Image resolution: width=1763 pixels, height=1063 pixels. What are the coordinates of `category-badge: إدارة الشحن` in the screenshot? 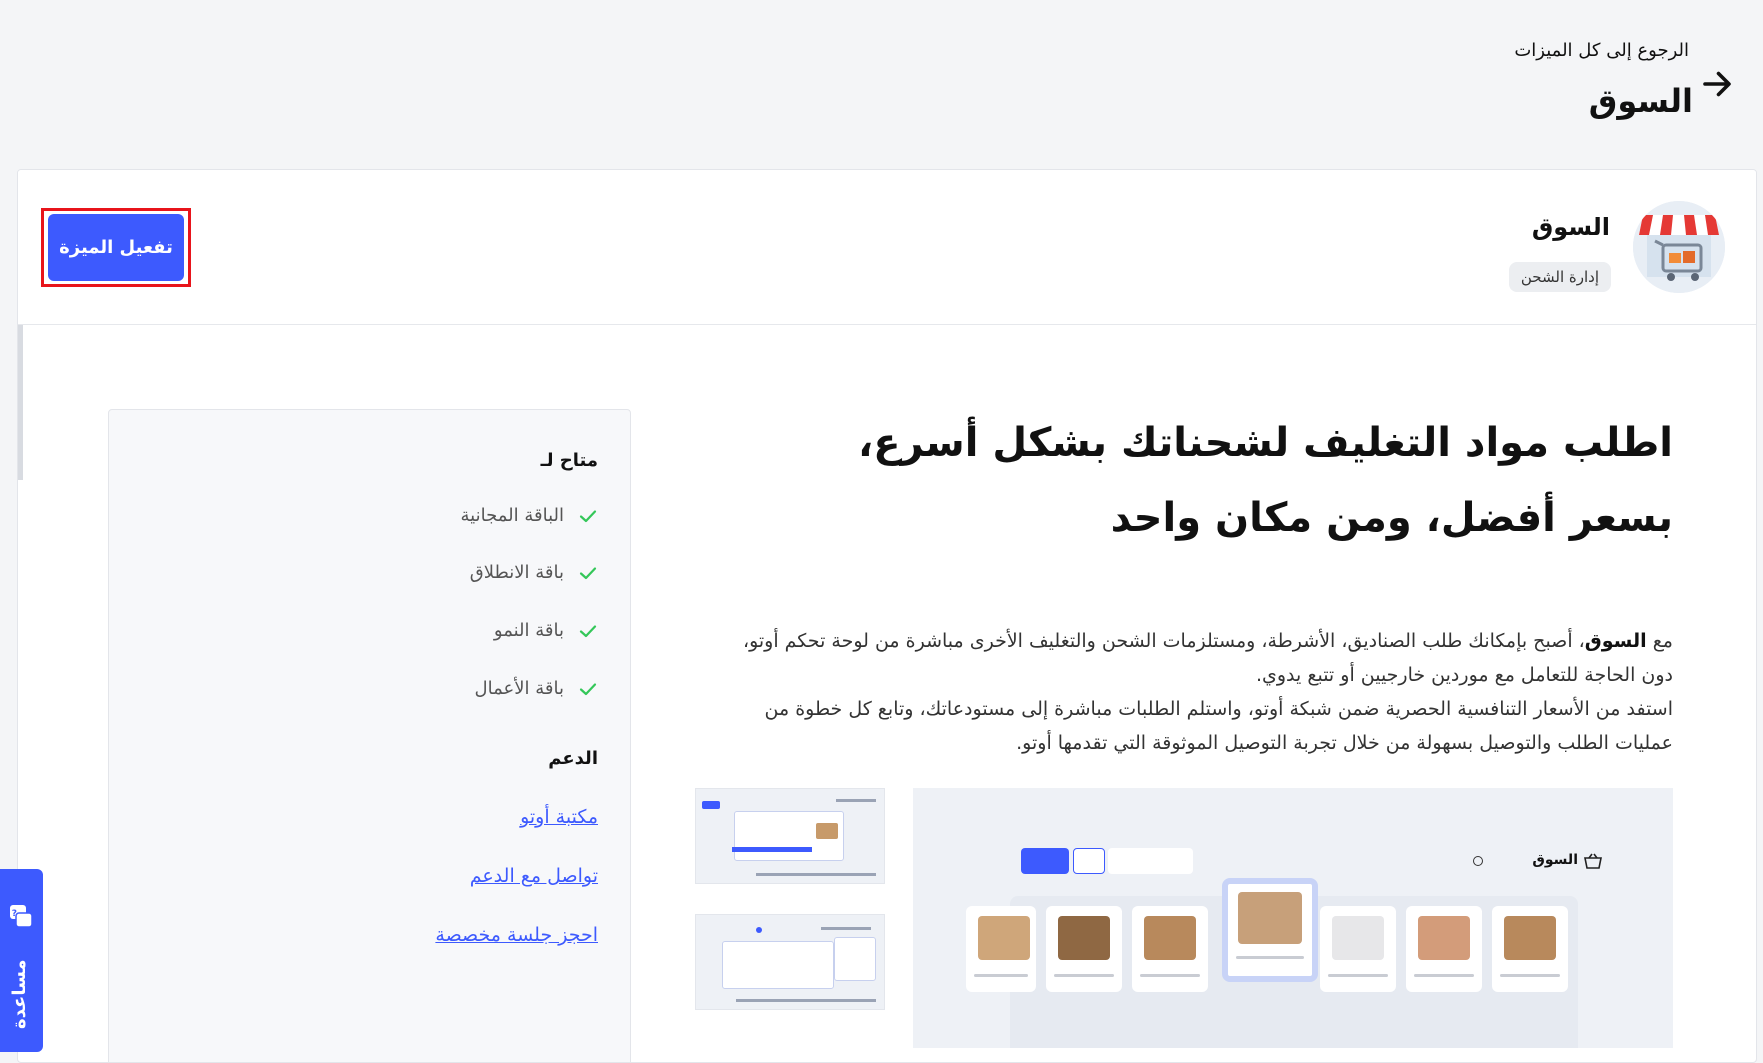 It's located at (1559, 277).